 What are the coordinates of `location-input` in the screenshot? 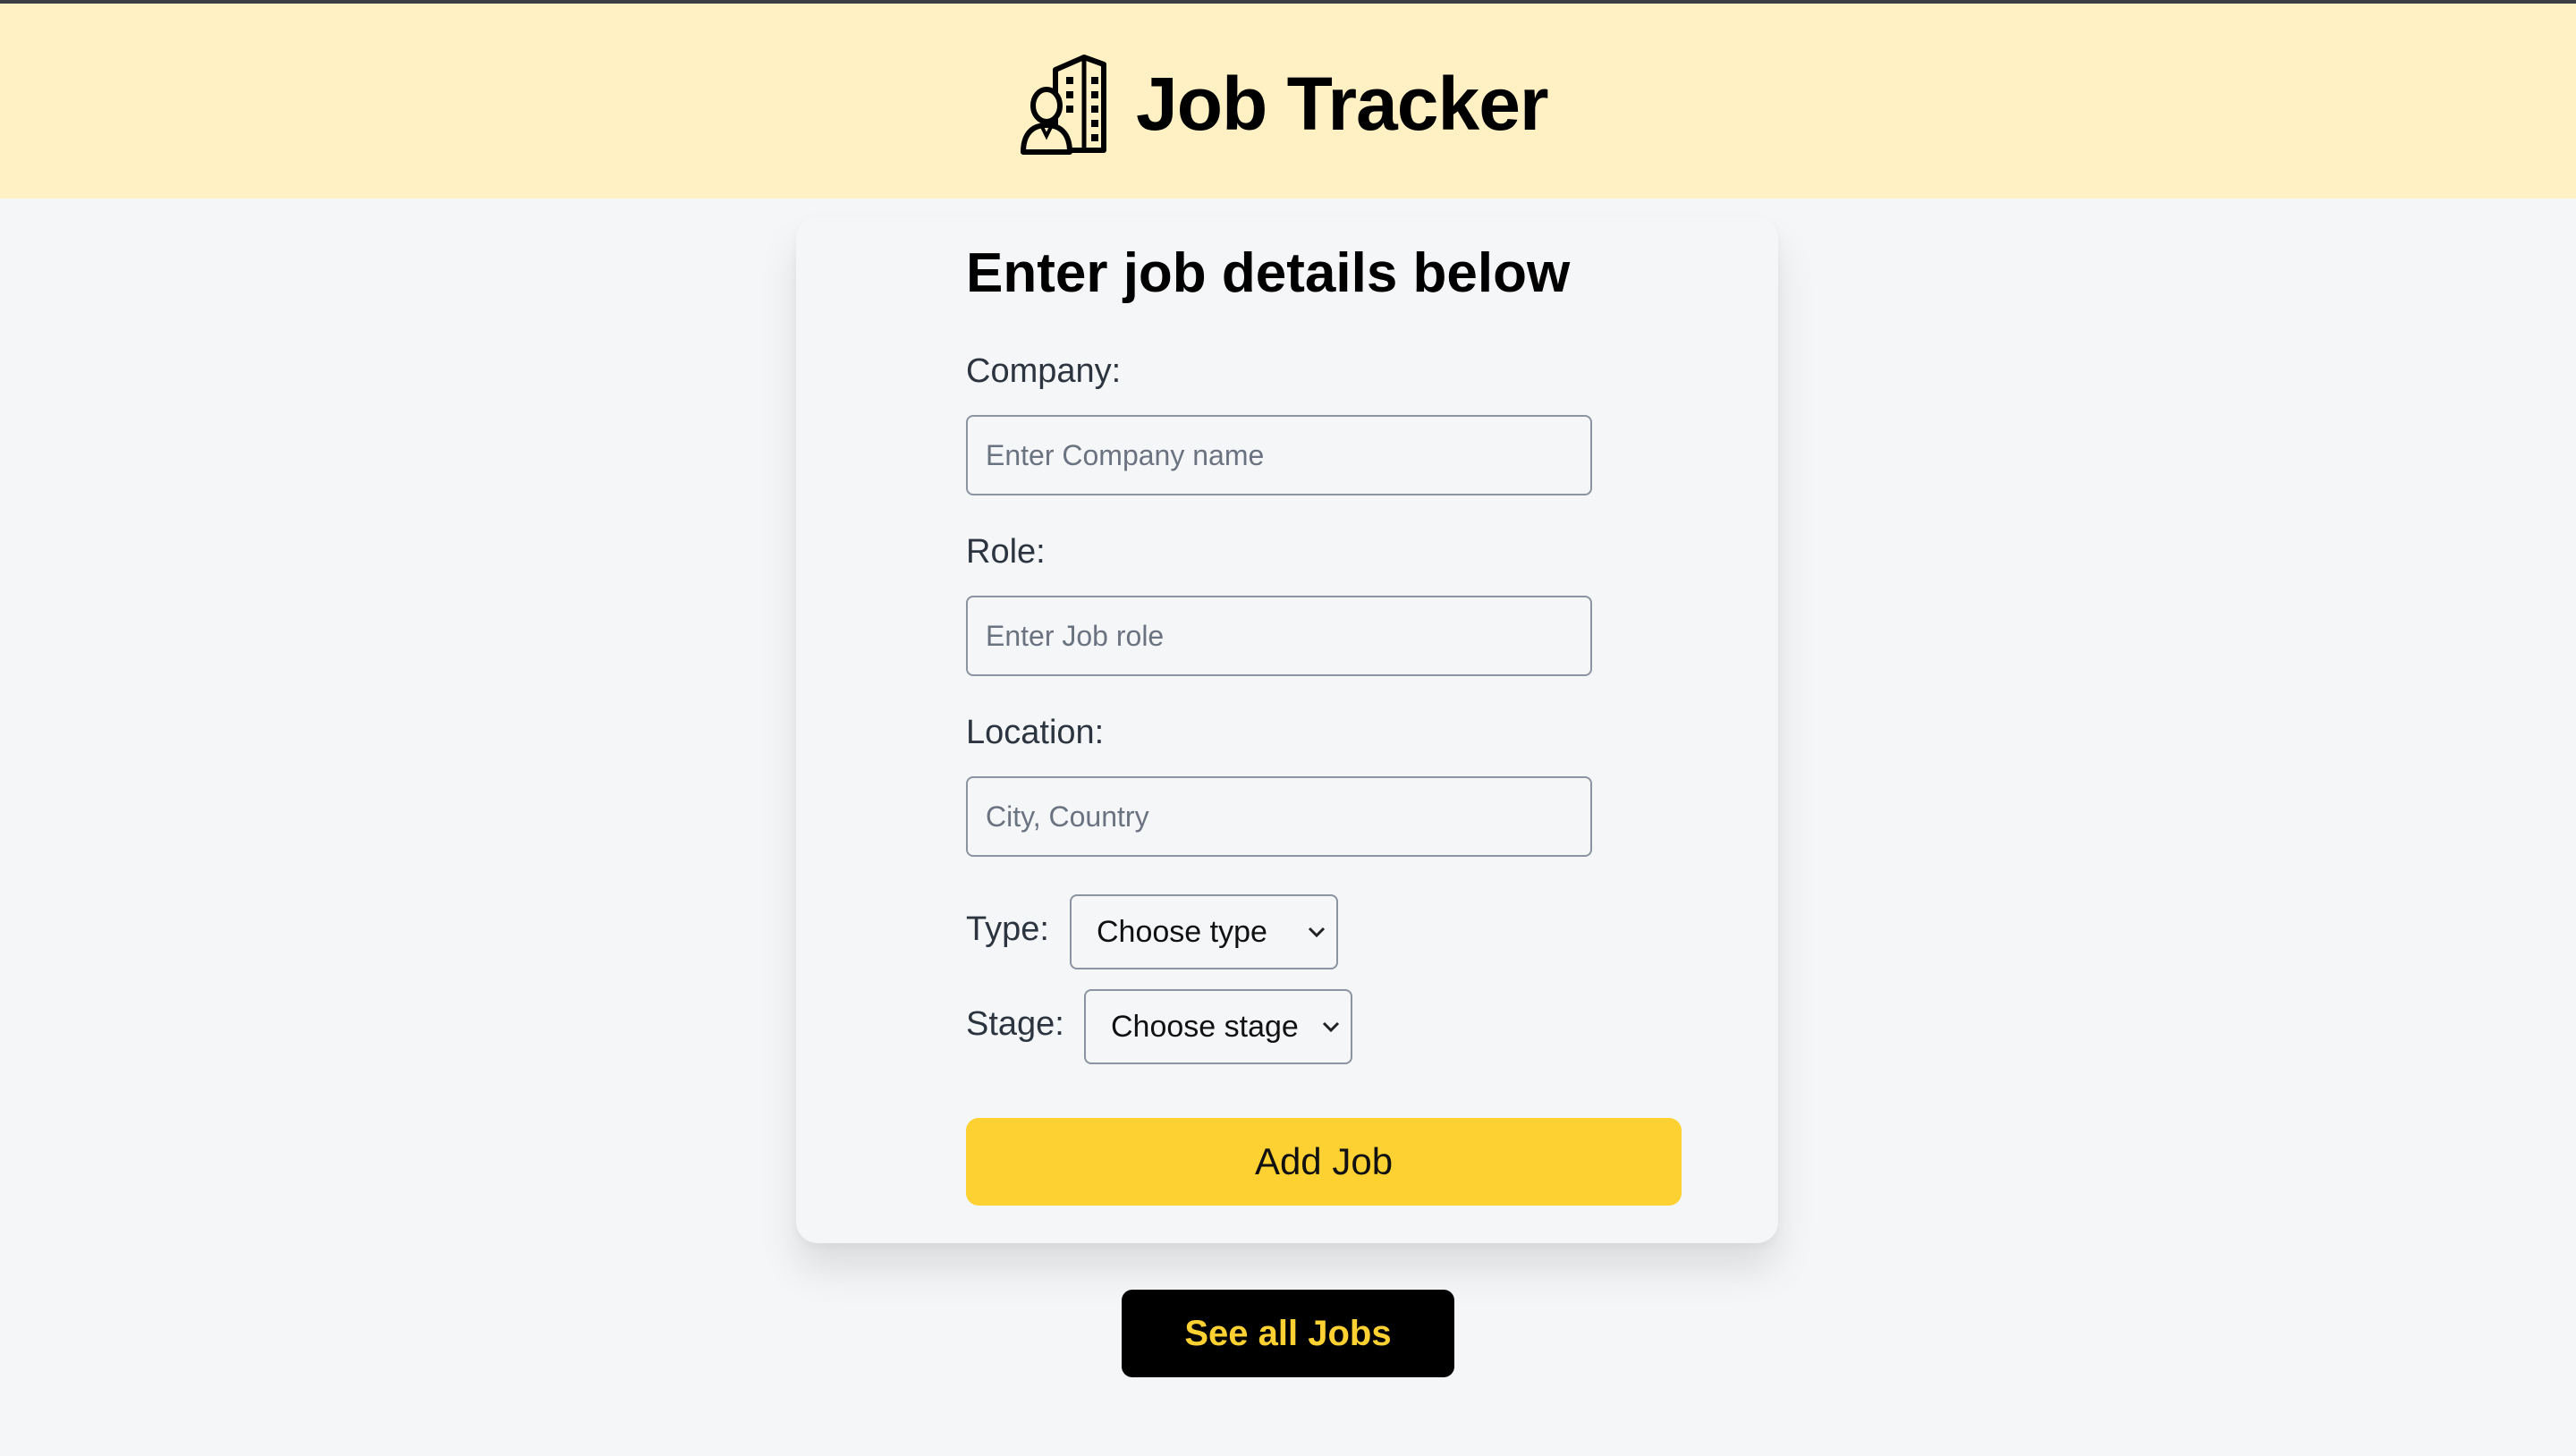 It's located at (1279, 816).